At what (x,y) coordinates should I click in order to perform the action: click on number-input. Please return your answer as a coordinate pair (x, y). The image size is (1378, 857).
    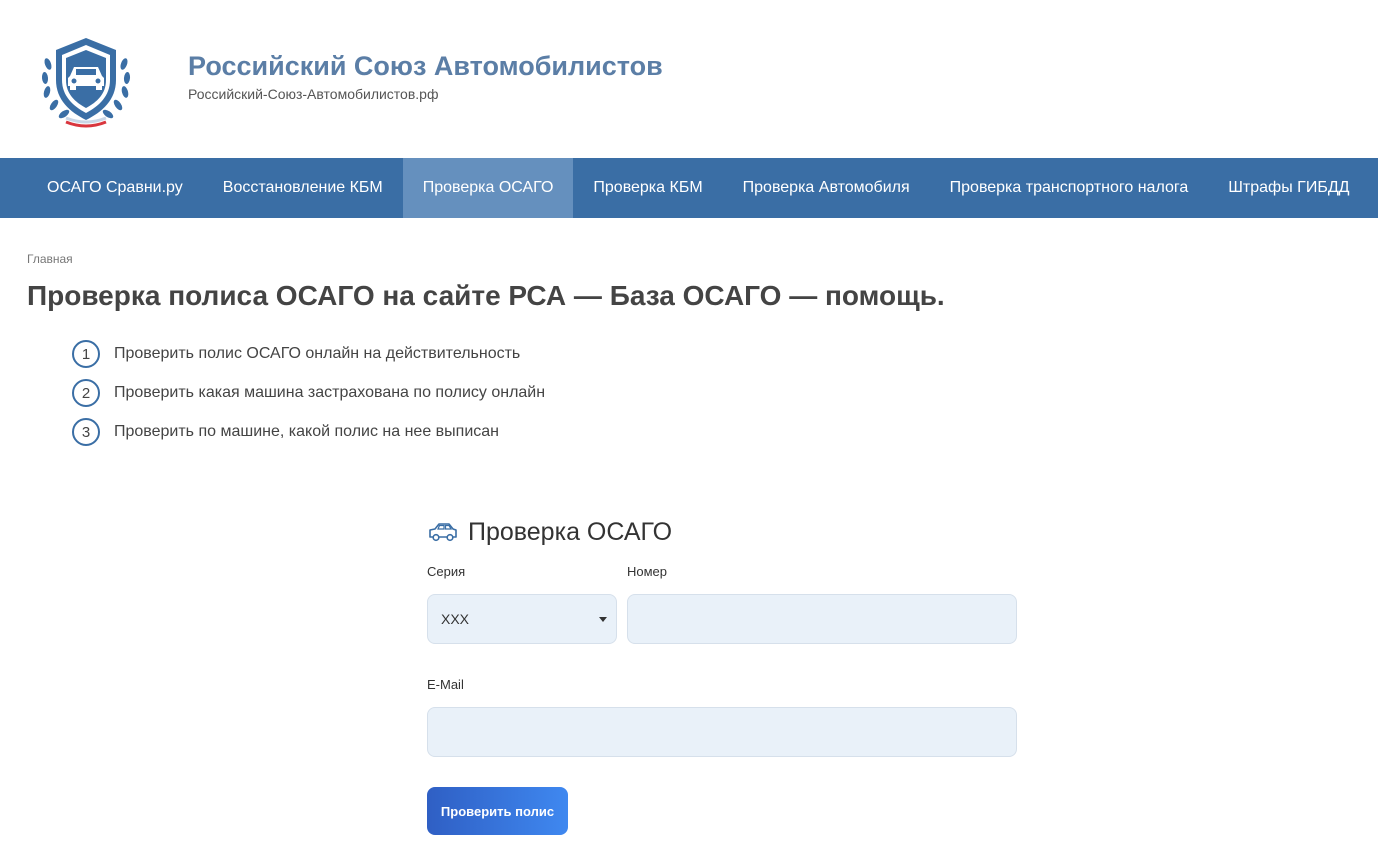
    Looking at the image, I should click on (822, 619).